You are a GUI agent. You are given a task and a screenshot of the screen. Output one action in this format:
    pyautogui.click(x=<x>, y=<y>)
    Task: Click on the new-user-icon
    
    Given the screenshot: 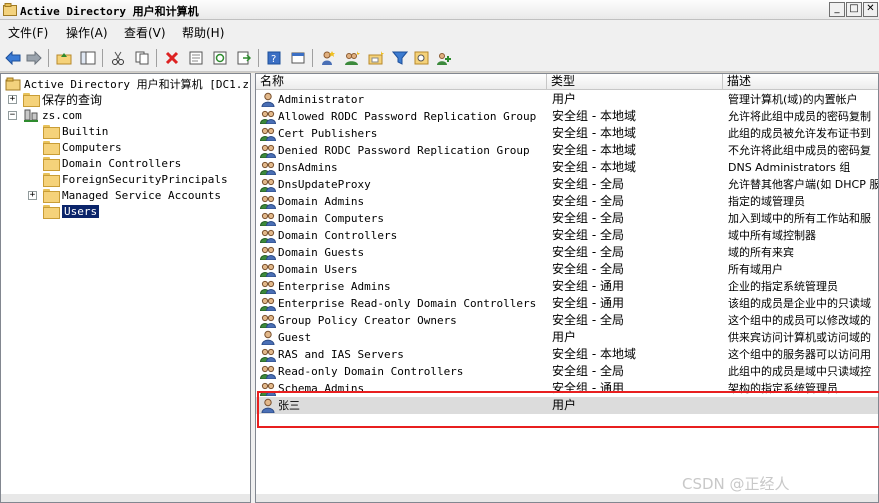 What is the action you would take?
    pyautogui.click(x=328, y=58)
    